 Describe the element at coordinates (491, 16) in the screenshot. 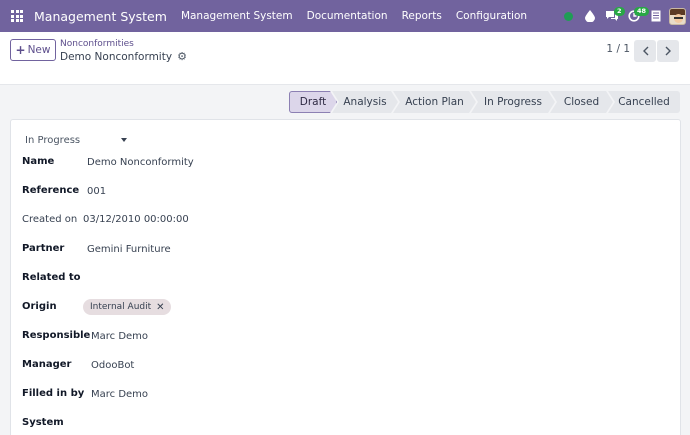

I see `menu-configuration: Configuration` at that location.